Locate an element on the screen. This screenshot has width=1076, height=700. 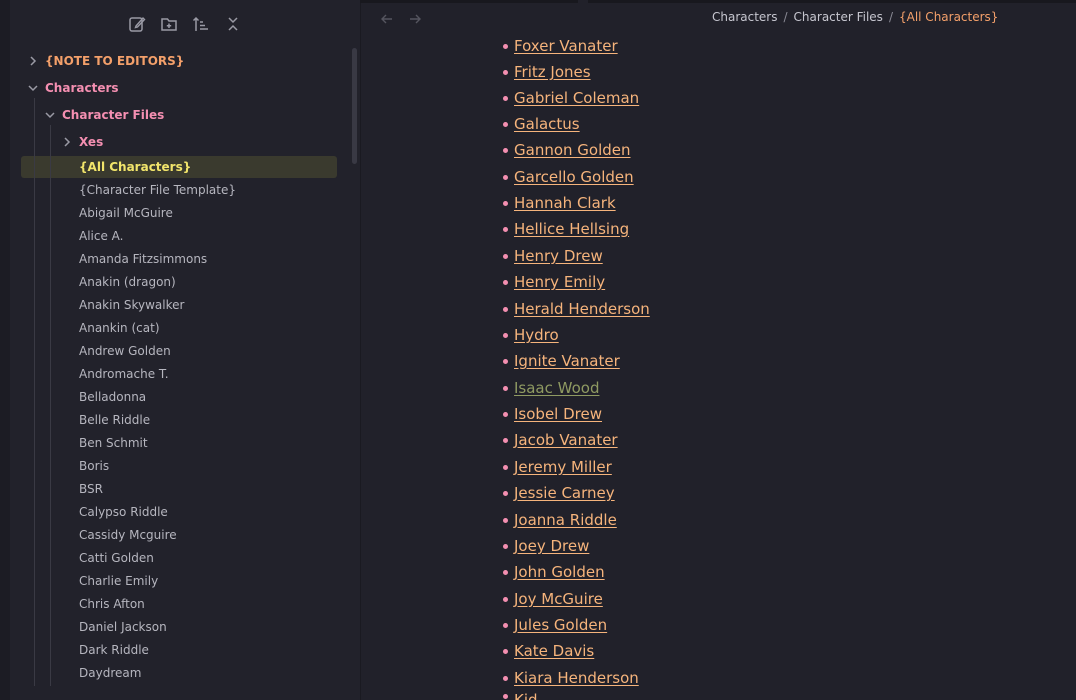
internal-link: Kate Davis is located at coordinates (554, 651).